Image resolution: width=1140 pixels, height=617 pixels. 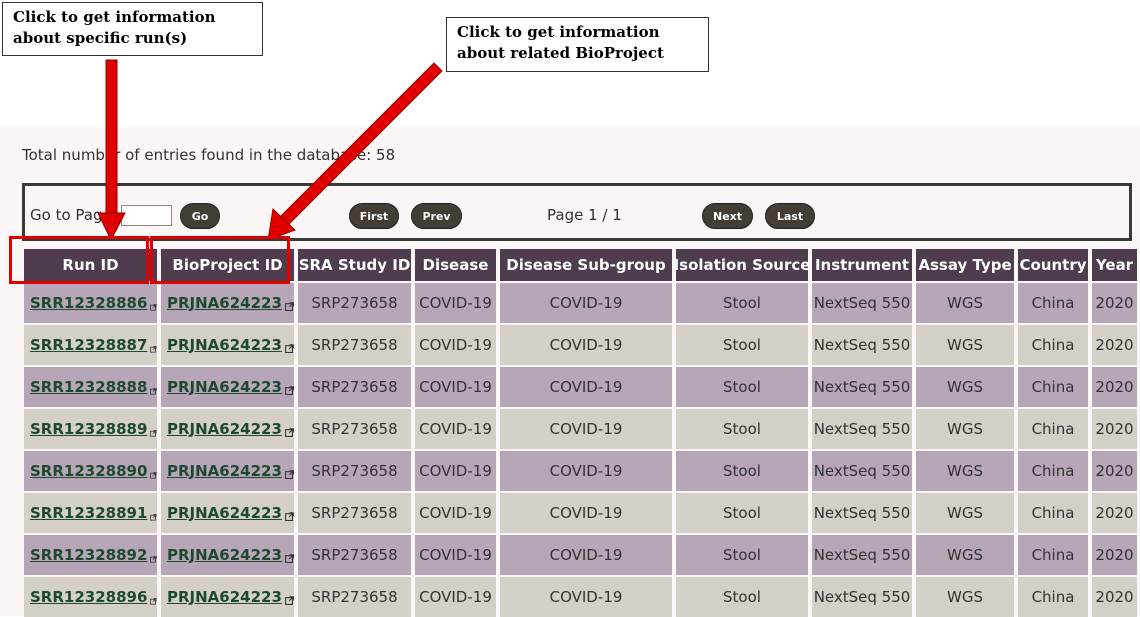 I want to click on run-id-link: SRR12328896, so click(x=88, y=597).